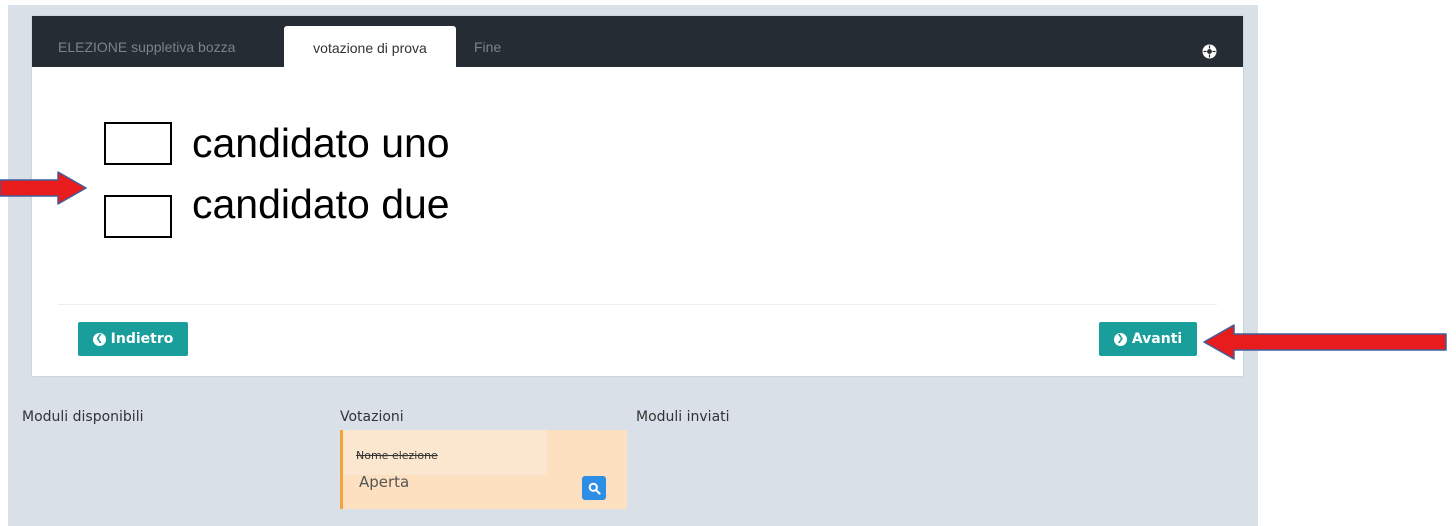 The width and height of the screenshot is (1456, 526). Describe the element at coordinates (83, 417) in the screenshot. I see `section-moduli-disponibili: Moduli disponibili` at that location.